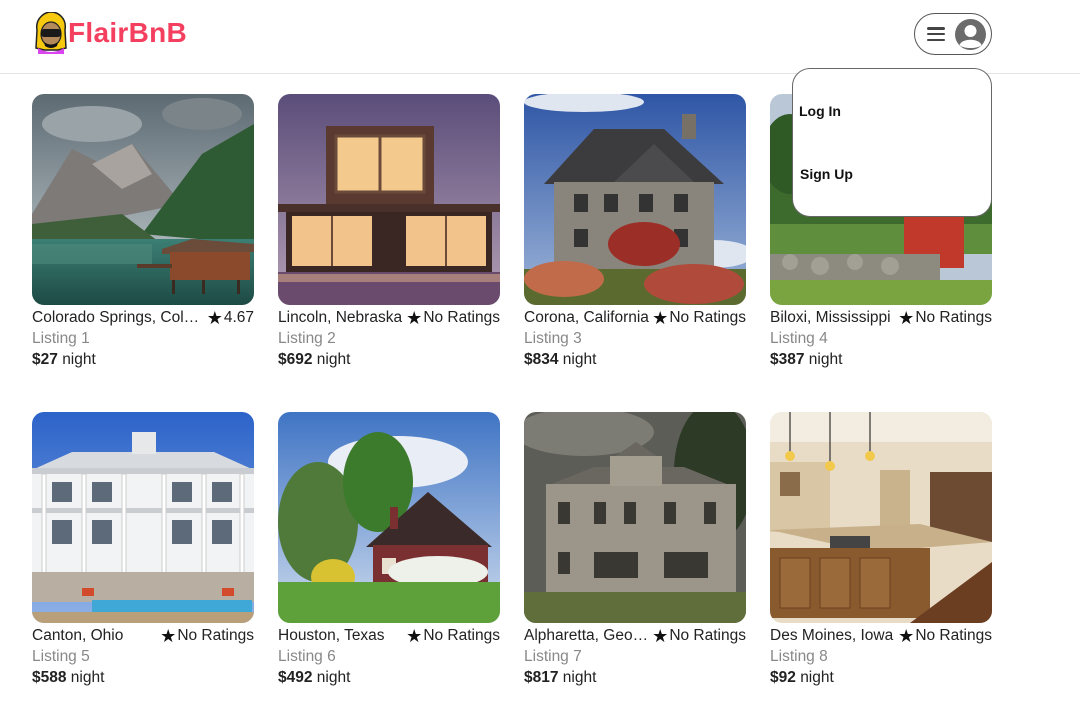 This screenshot has height=714, width=1080. What do you see at coordinates (340, 317) in the screenshot?
I see `listing-location: Lincoln, Nebraska` at bounding box center [340, 317].